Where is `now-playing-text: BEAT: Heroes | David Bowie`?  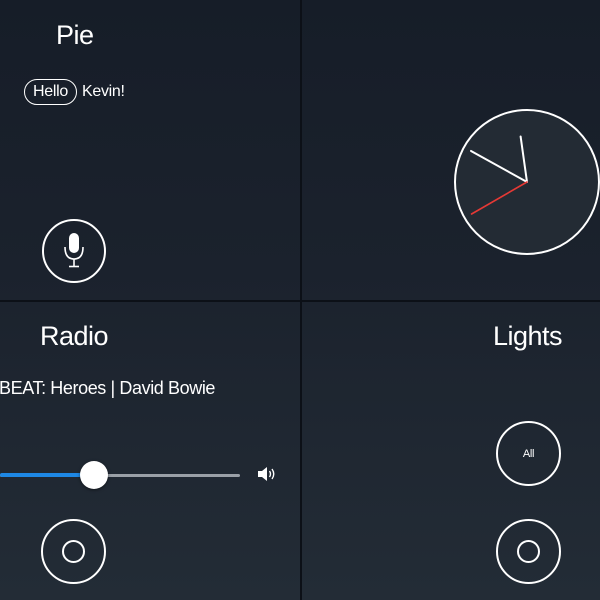
now-playing-text: BEAT: Heroes | David Bowie is located at coordinates (108, 388).